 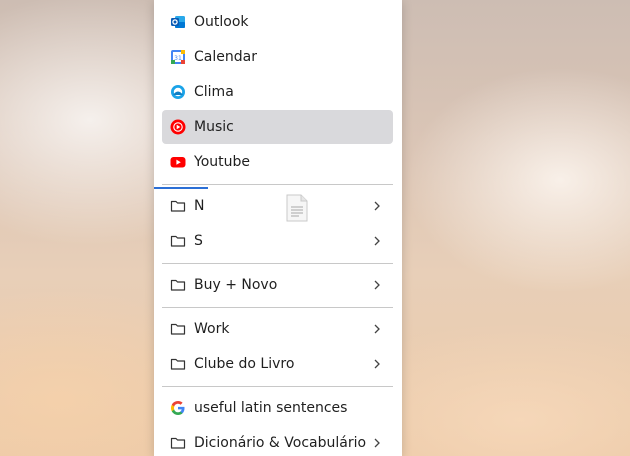 I want to click on folder-label: Buy + Novo, so click(x=236, y=285).